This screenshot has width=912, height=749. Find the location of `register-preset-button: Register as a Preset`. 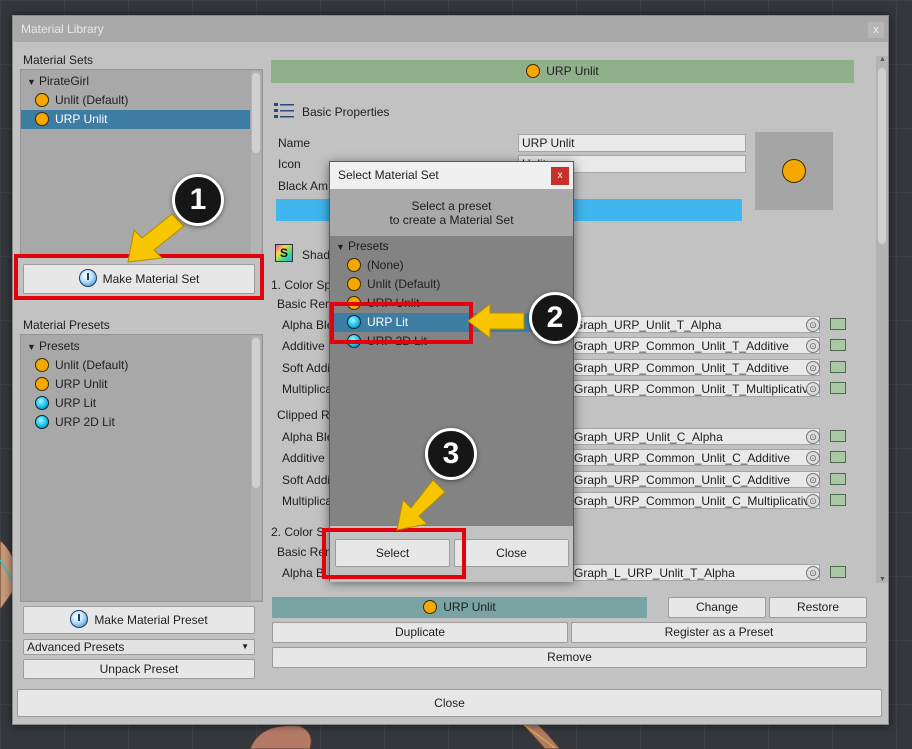

register-preset-button: Register as a Preset is located at coordinates (719, 632).